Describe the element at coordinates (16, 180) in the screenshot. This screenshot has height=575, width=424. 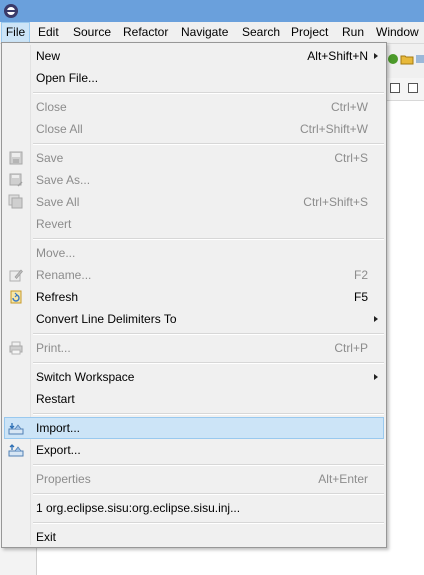
I see `save-as-icon` at that location.